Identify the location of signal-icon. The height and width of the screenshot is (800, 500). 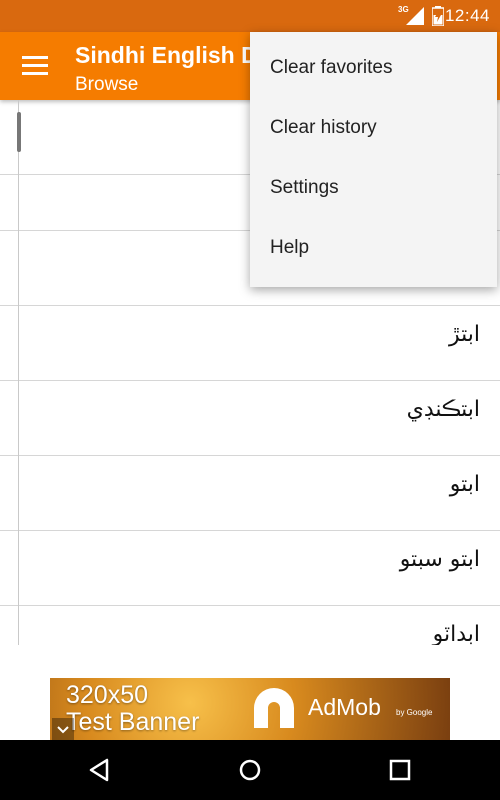
(415, 16).